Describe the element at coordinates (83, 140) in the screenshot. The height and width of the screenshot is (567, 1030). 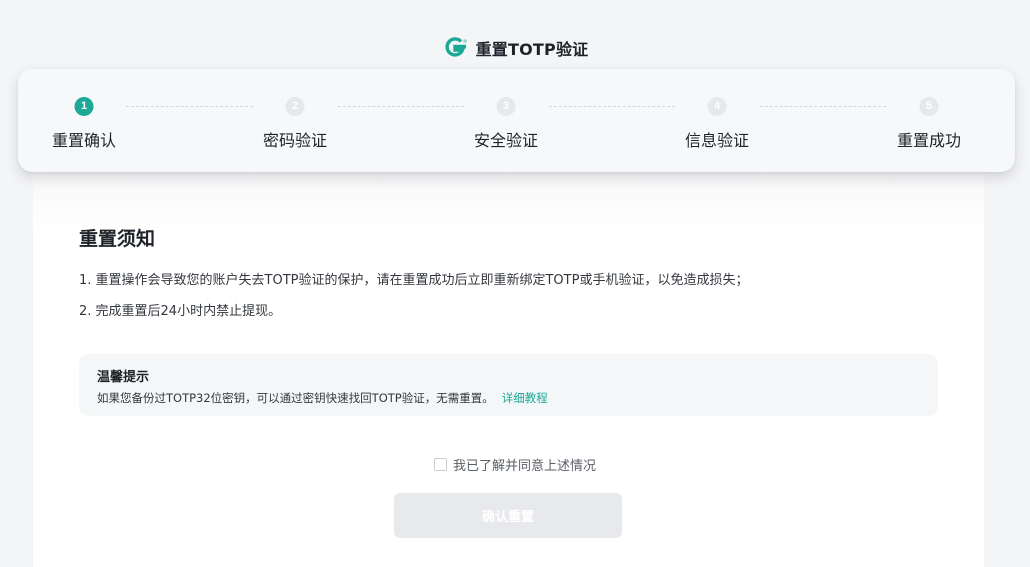
I see `step-label: 重置确认` at that location.